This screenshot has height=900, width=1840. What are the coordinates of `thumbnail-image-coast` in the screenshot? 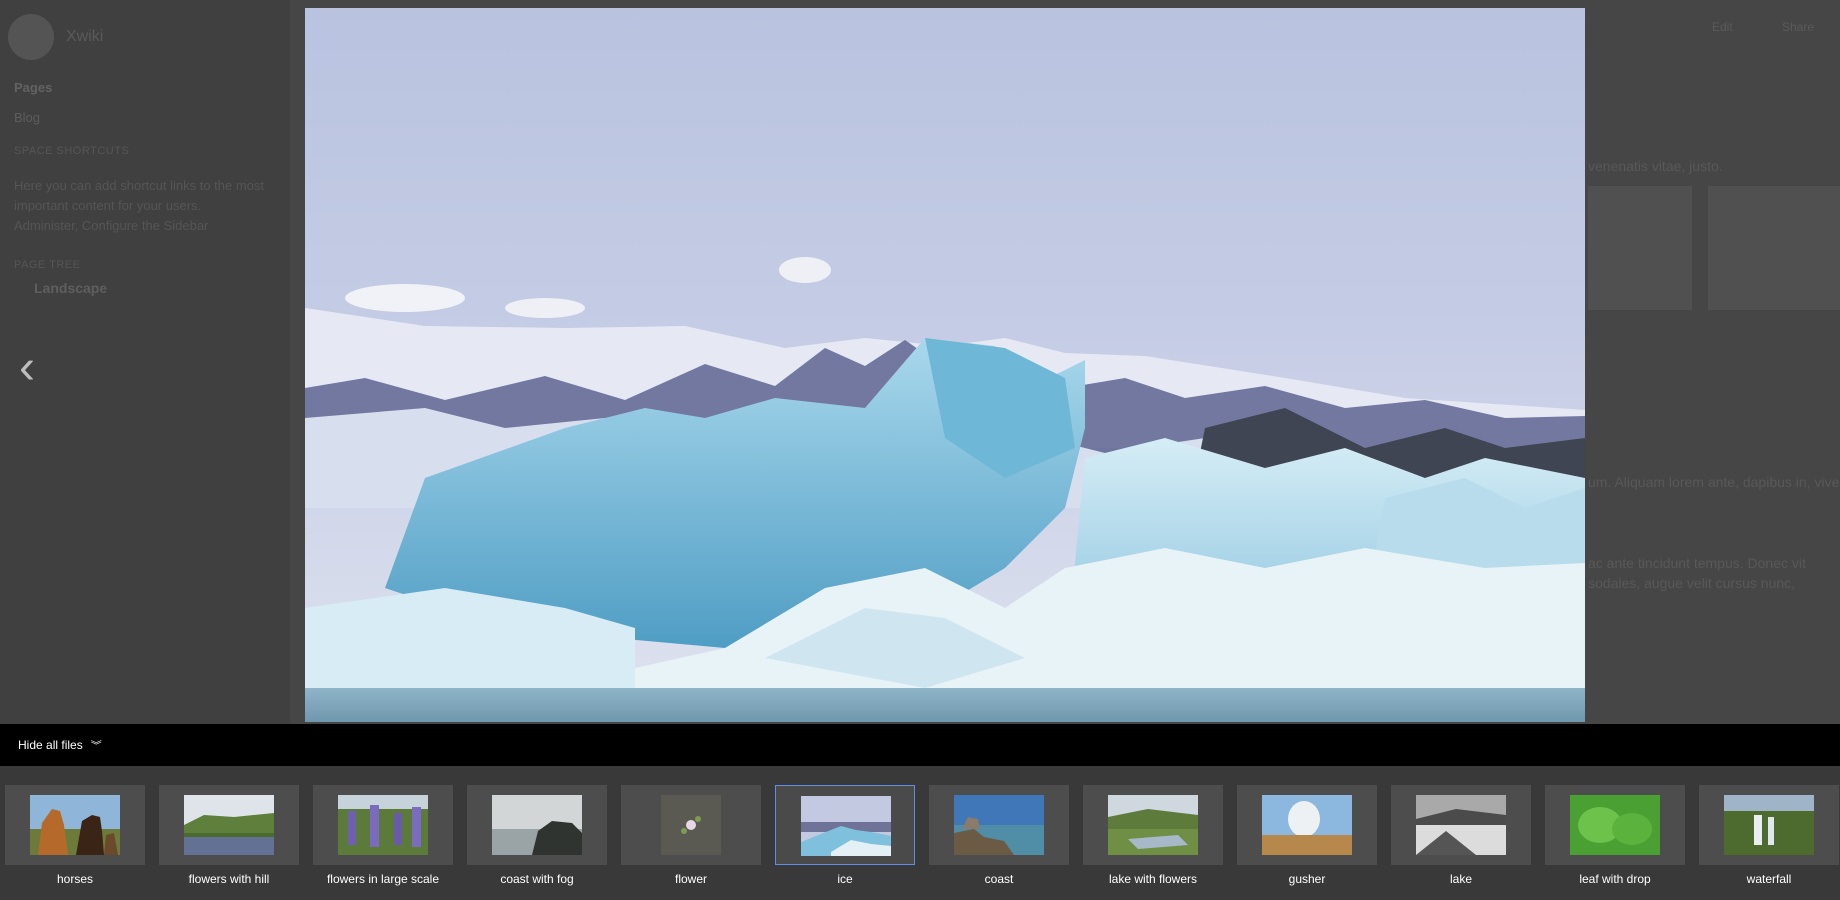 It's located at (999, 825).